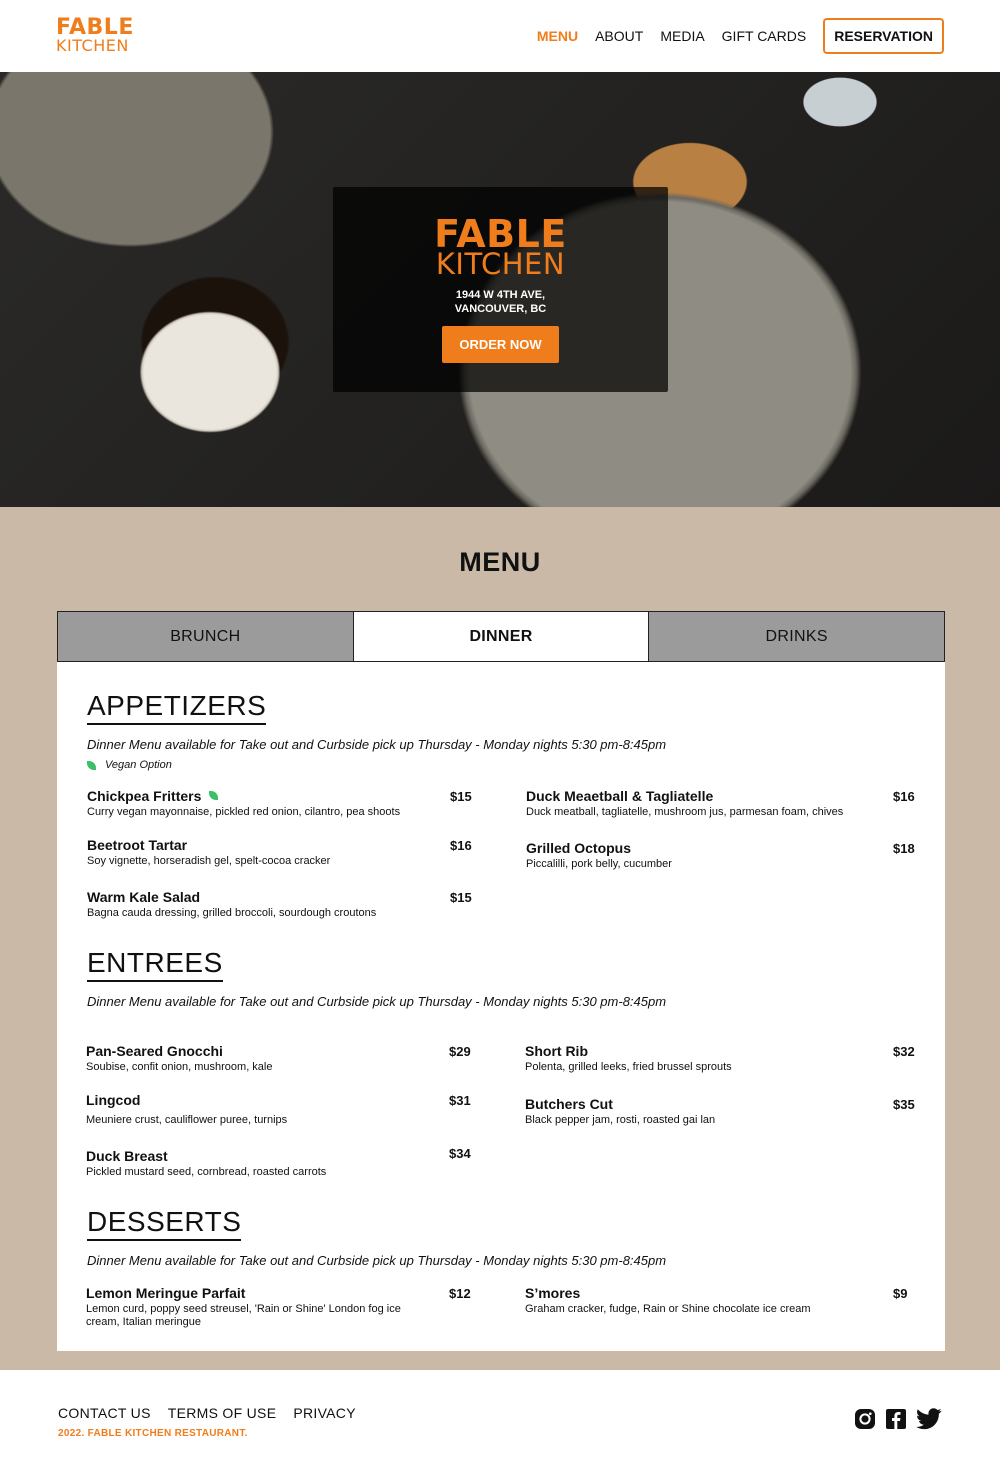  Describe the element at coordinates (599, 864) in the screenshot. I see `item-desc: Piccalilli, pork belly, cucumber` at that location.